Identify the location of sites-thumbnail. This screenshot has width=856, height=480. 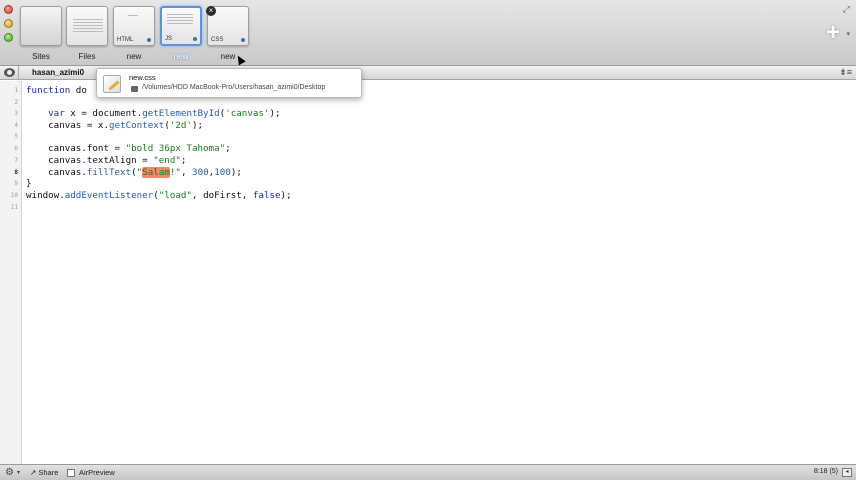
(41, 26).